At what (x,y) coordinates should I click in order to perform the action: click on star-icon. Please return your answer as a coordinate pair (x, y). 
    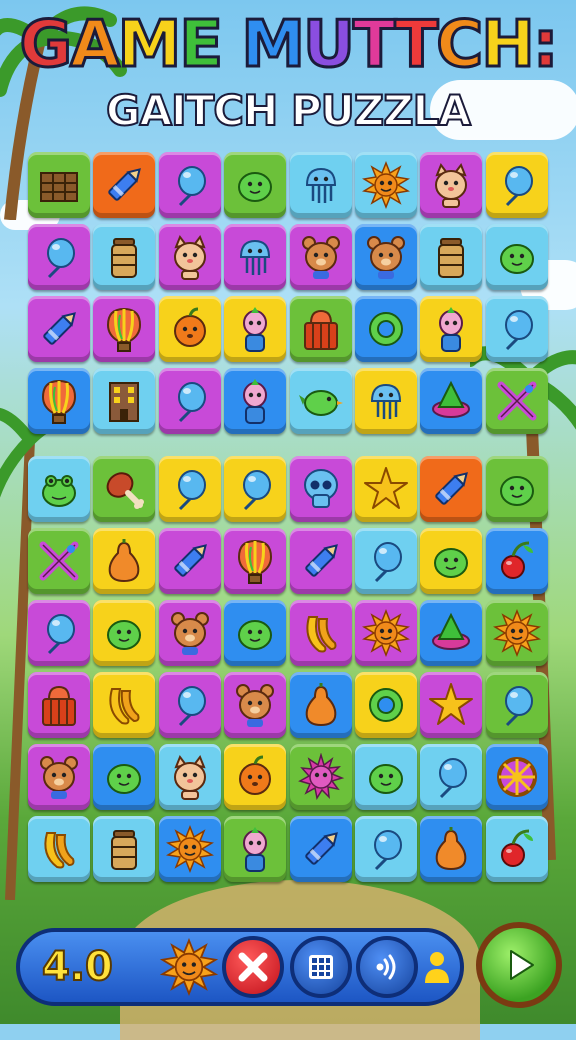
    Looking at the image, I should click on (385, 488).